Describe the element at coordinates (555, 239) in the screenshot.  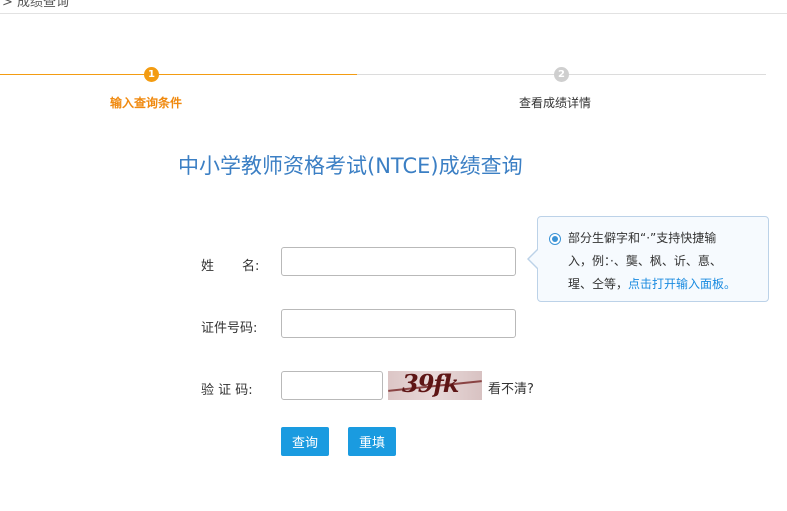
I see `radio-bullet-icon` at that location.